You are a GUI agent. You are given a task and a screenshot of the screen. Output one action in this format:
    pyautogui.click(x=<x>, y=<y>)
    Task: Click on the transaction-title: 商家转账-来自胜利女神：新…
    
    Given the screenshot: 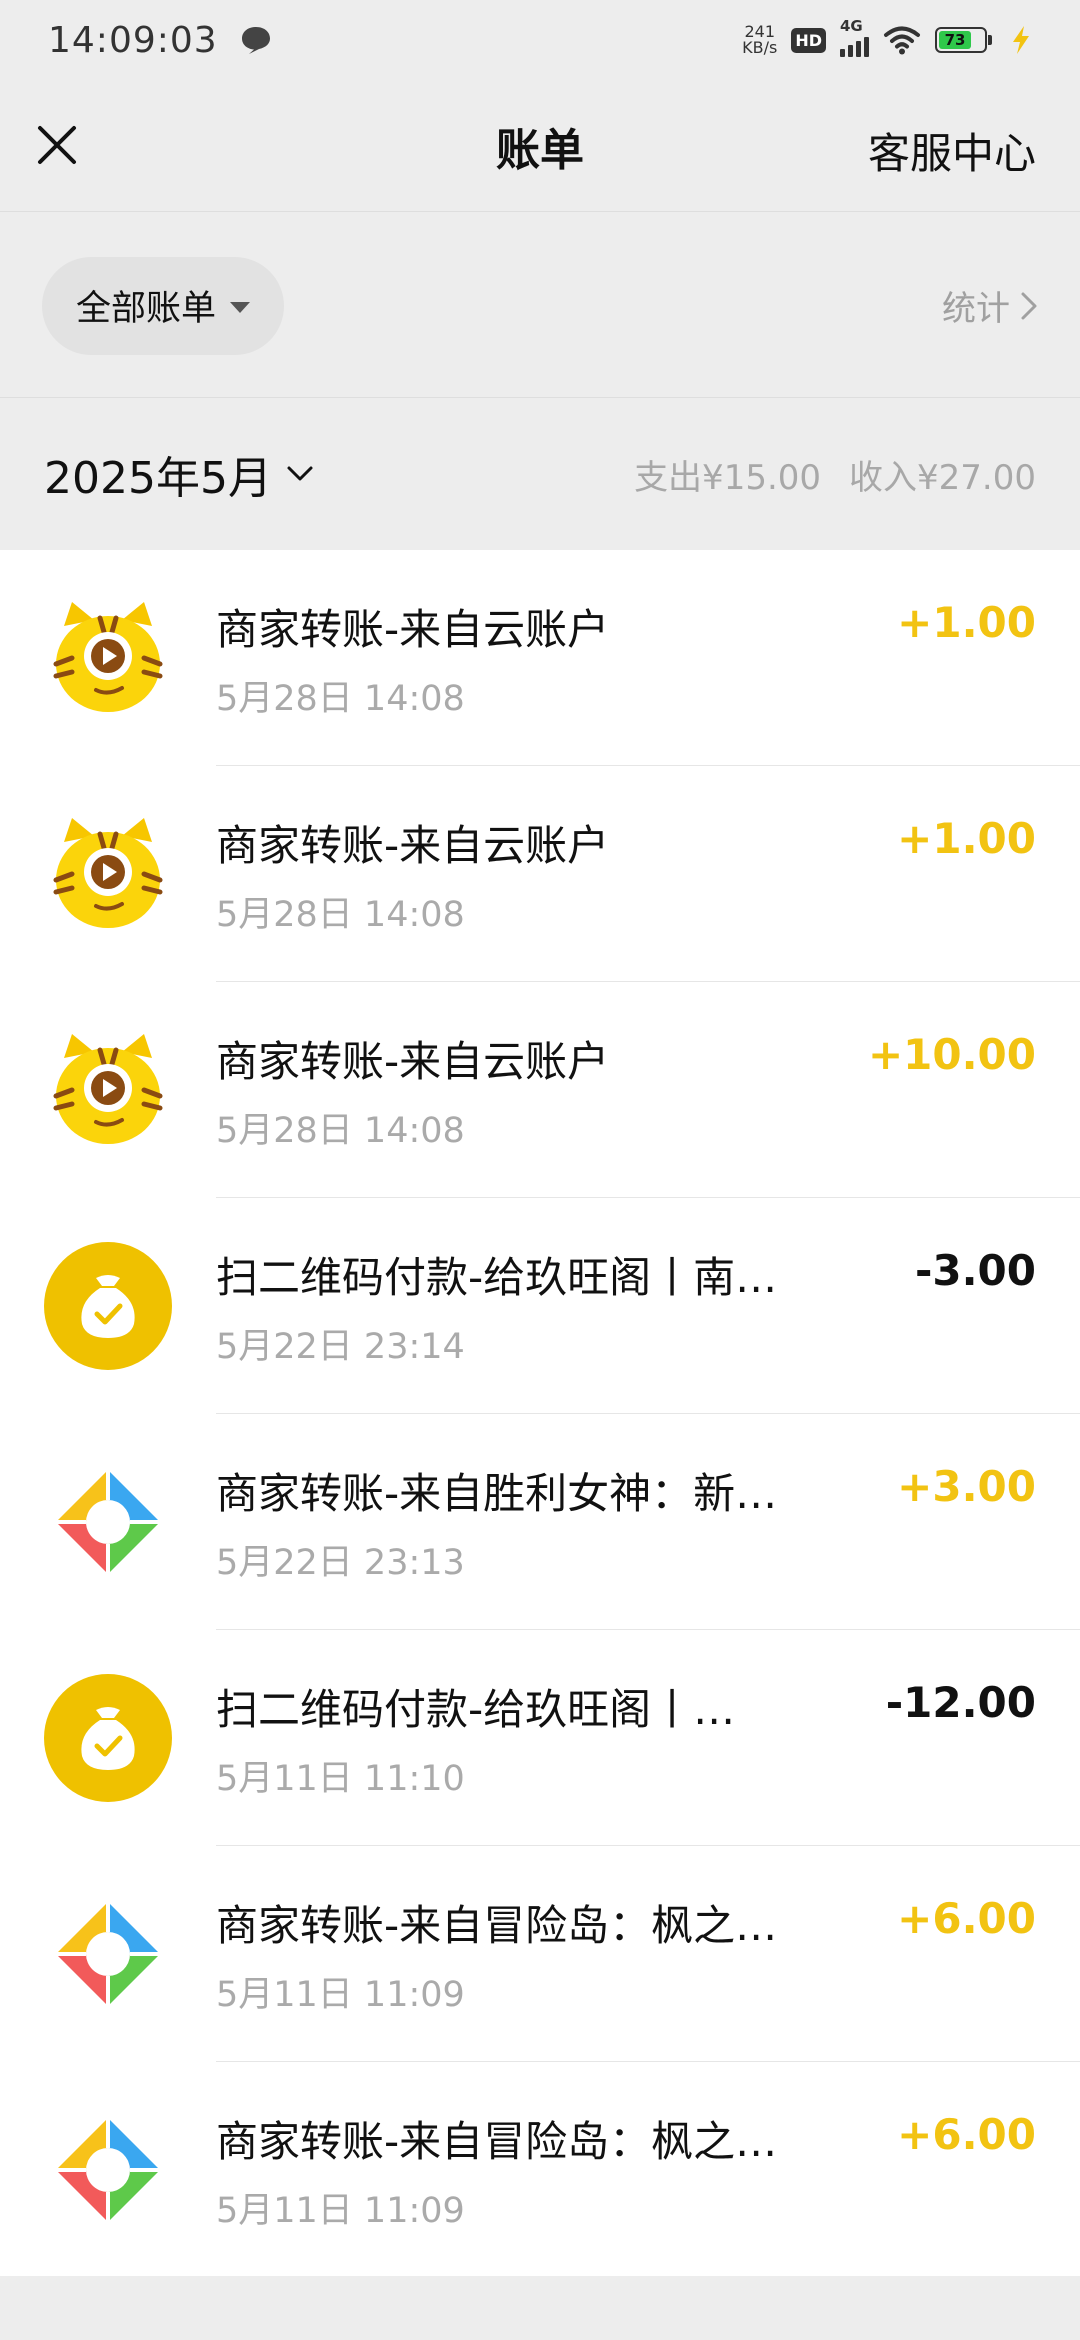 What is the action you would take?
    pyautogui.click(x=497, y=1493)
    